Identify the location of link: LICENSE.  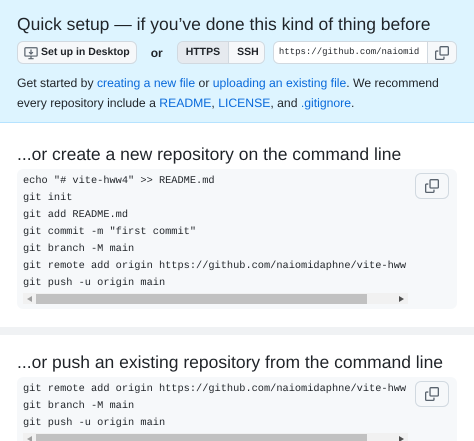
(244, 103).